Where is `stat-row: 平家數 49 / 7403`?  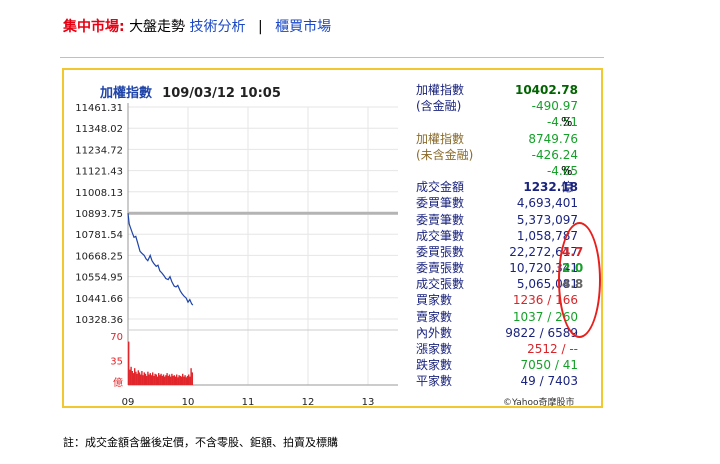 stat-row: 平家數 49 / 7403 is located at coordinates (509, 381).